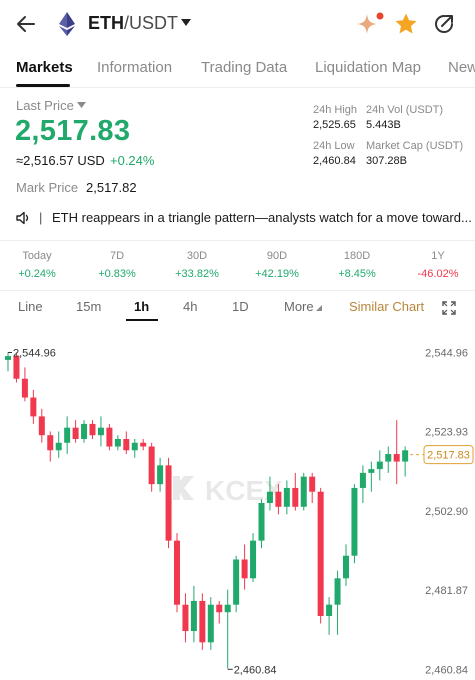  Describe the element at coordinates (438, 256) in the screenshot. I see `period-label: 1Y` at that location.